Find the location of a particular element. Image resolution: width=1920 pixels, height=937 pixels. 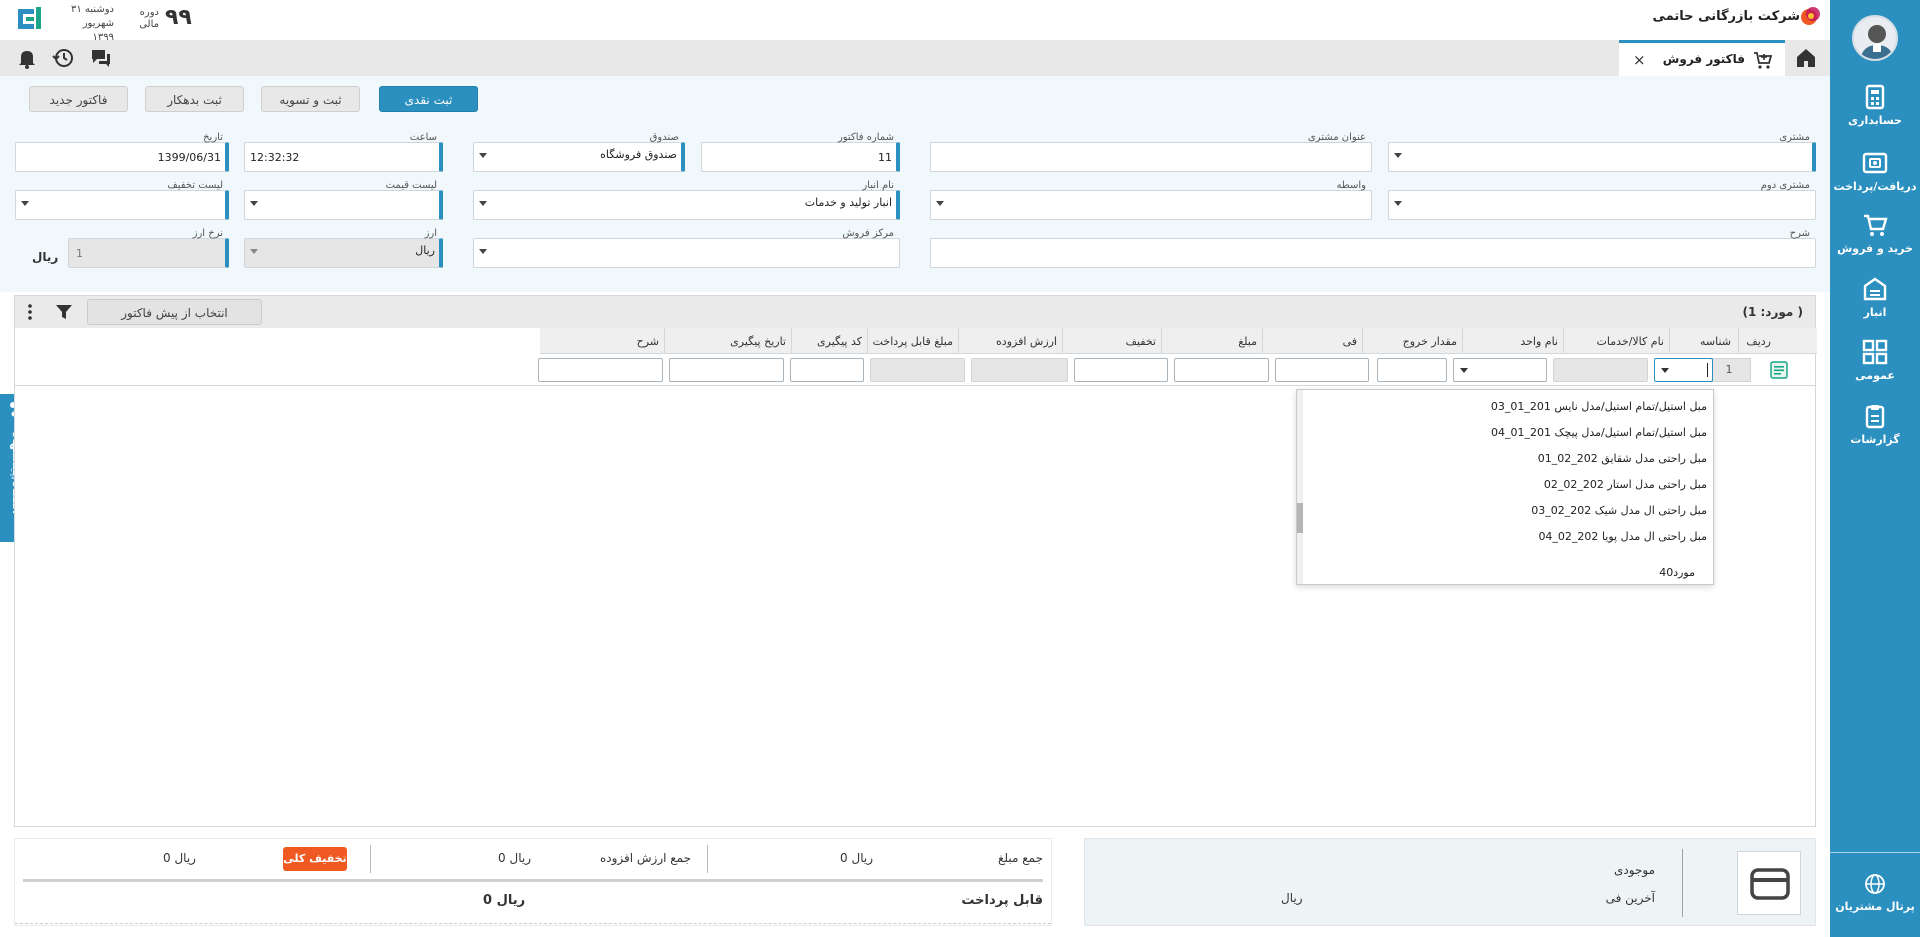

cashbox-field: صندوق صندوق فروشگاه is located at coordinates (579, 152).